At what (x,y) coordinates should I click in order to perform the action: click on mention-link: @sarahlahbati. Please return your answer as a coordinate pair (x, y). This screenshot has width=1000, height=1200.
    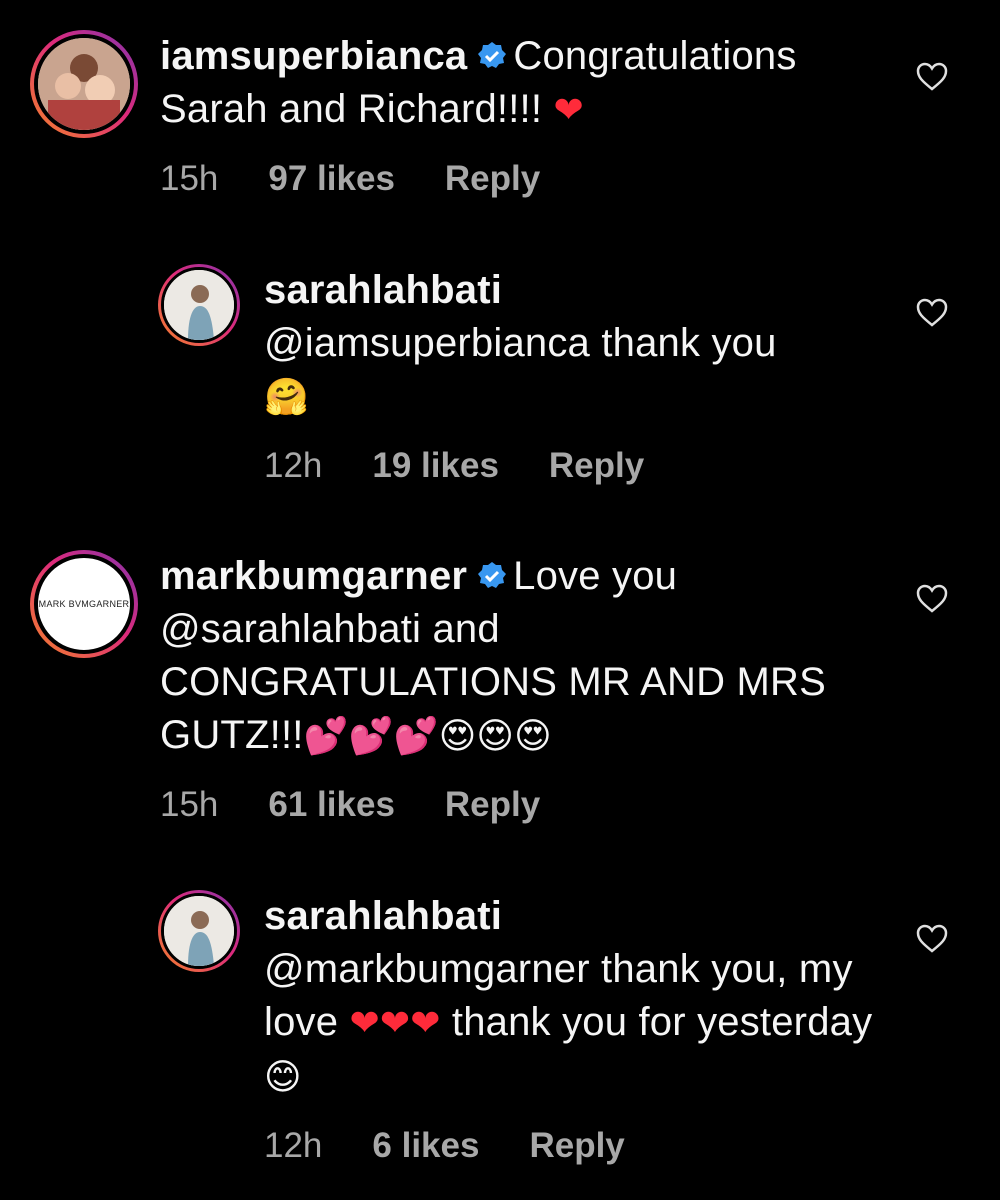
    Looking at the image, I should click on (290, 629).